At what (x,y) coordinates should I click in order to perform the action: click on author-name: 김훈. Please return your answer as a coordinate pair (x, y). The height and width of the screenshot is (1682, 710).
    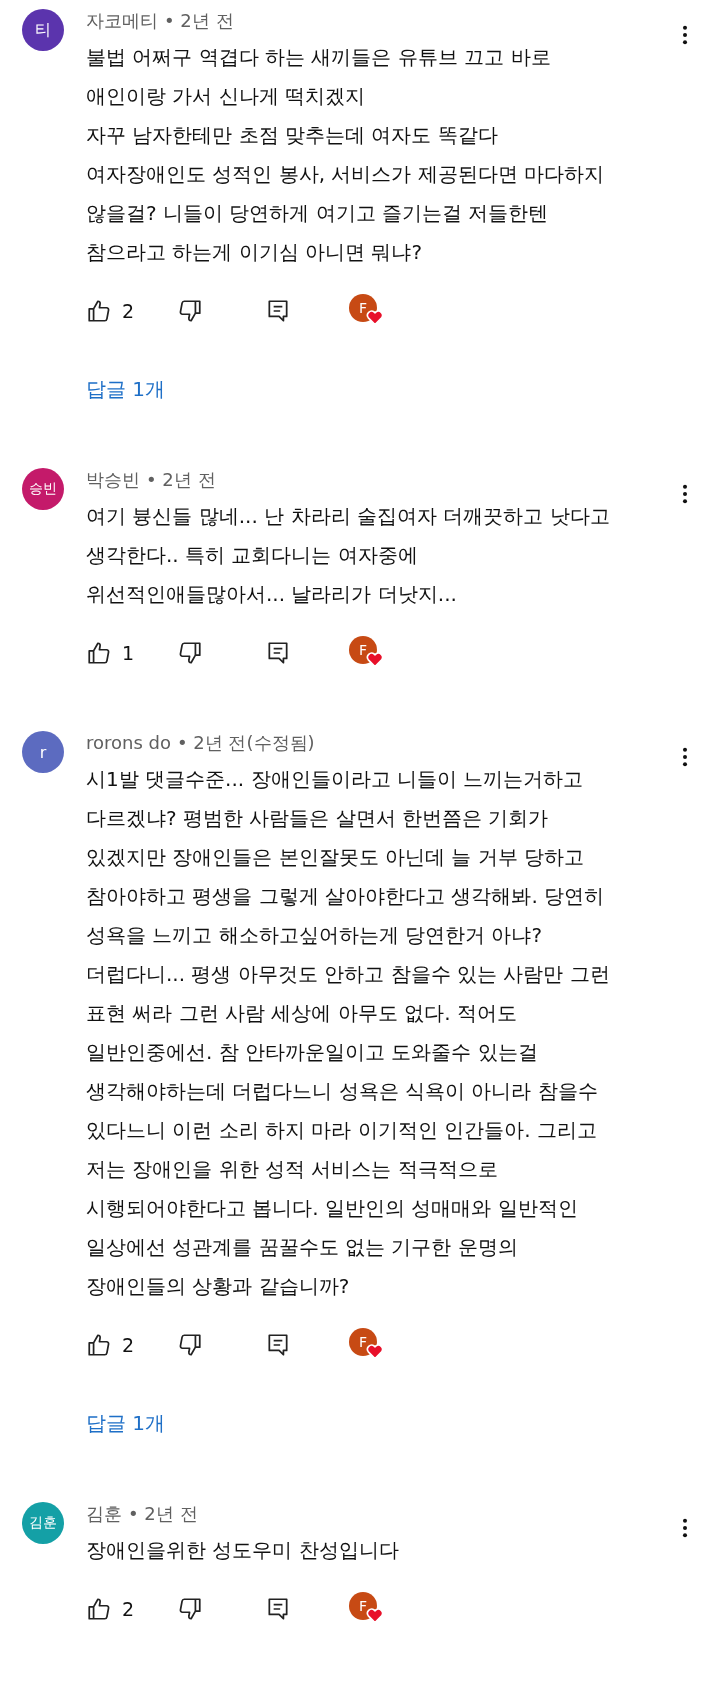
    Looking at the image, I should click on (104, 1513).